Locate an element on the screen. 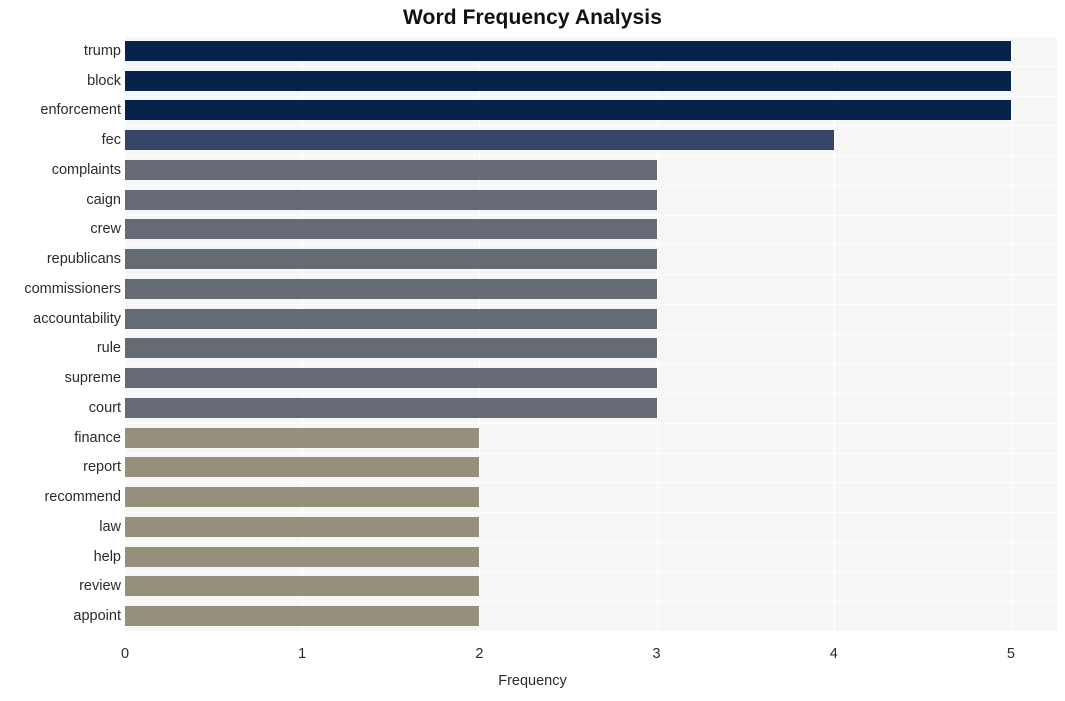 The image size is (1065, 701). y-tick-label-enforcement: enforcement is located at coordinates (80, 110).